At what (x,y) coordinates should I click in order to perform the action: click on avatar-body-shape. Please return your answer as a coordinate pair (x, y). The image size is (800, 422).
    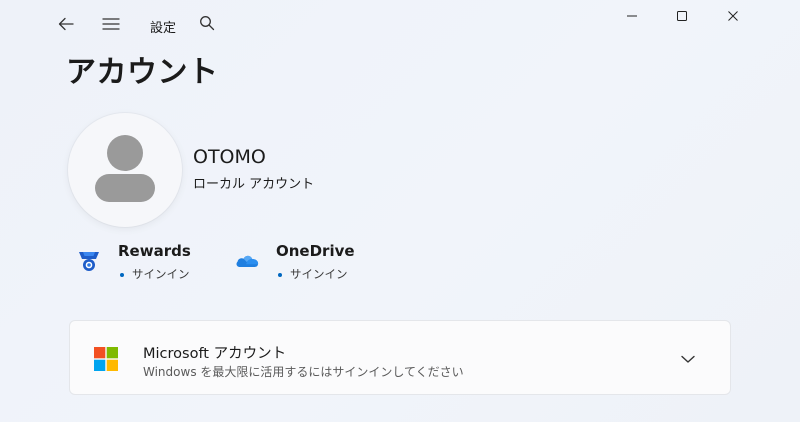
    Looking at the image, I should click on (125, 188).